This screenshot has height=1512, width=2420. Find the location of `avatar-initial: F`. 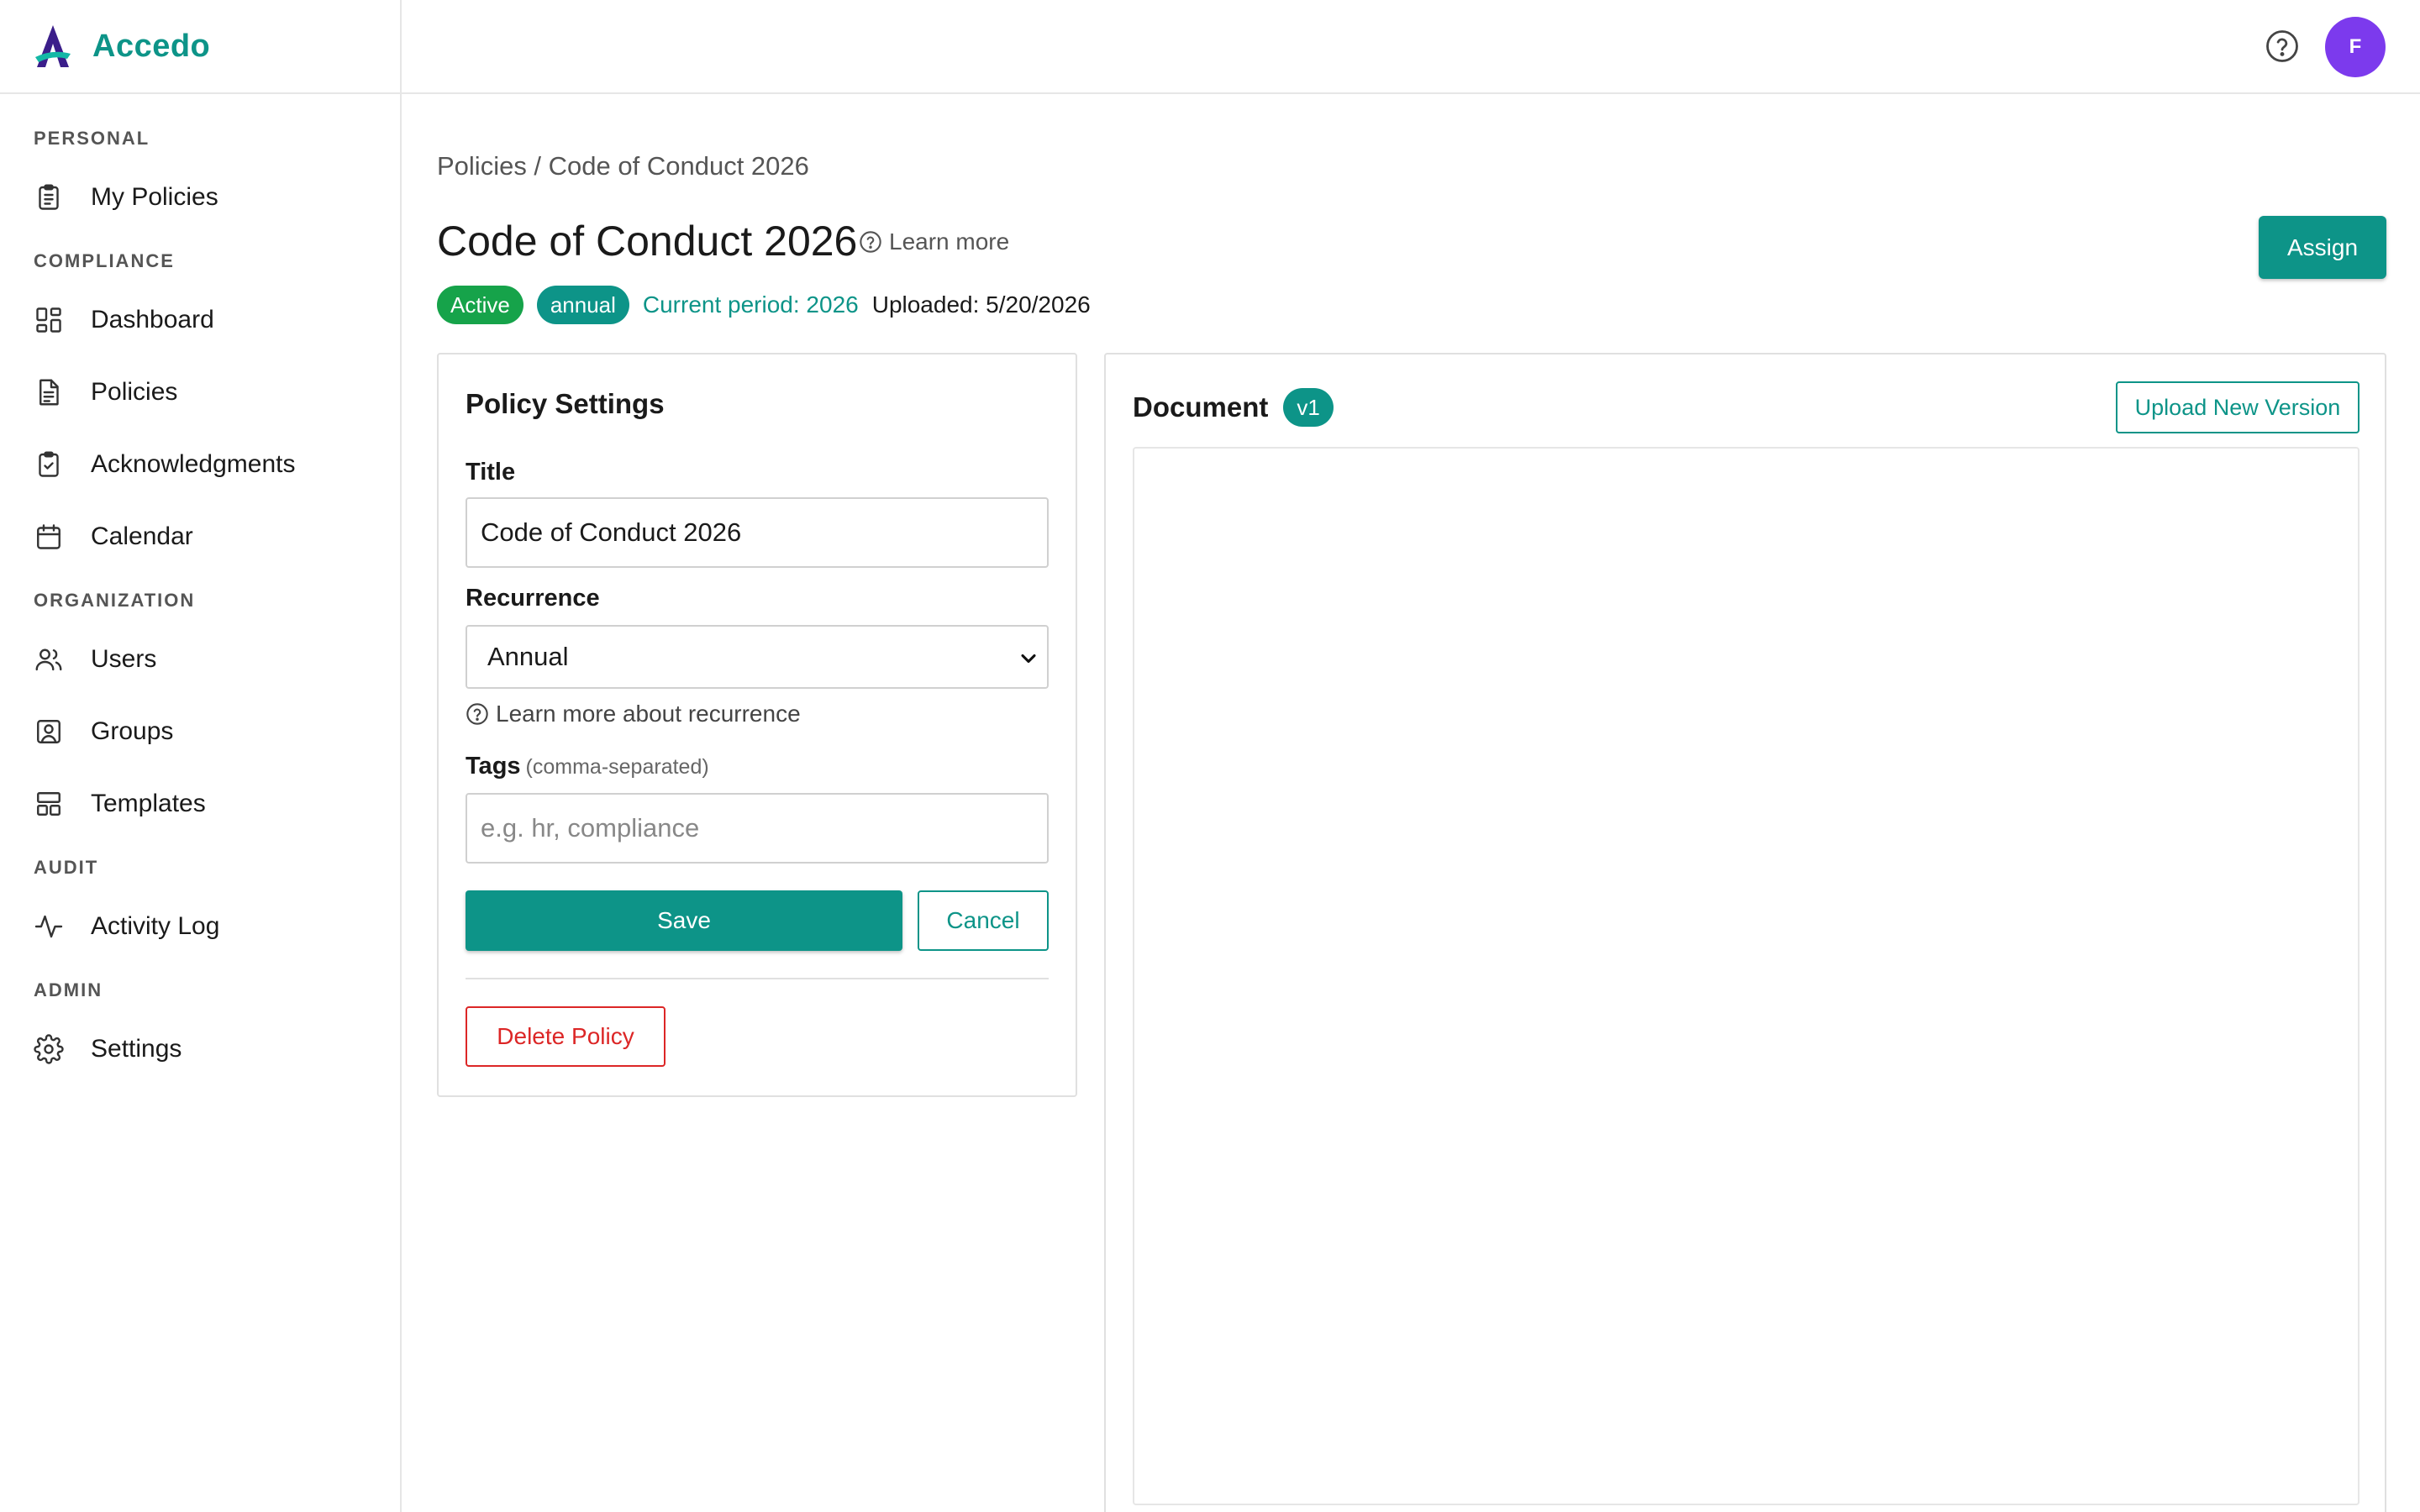

avatar-initial: F is located at coordinates (2355, 46).